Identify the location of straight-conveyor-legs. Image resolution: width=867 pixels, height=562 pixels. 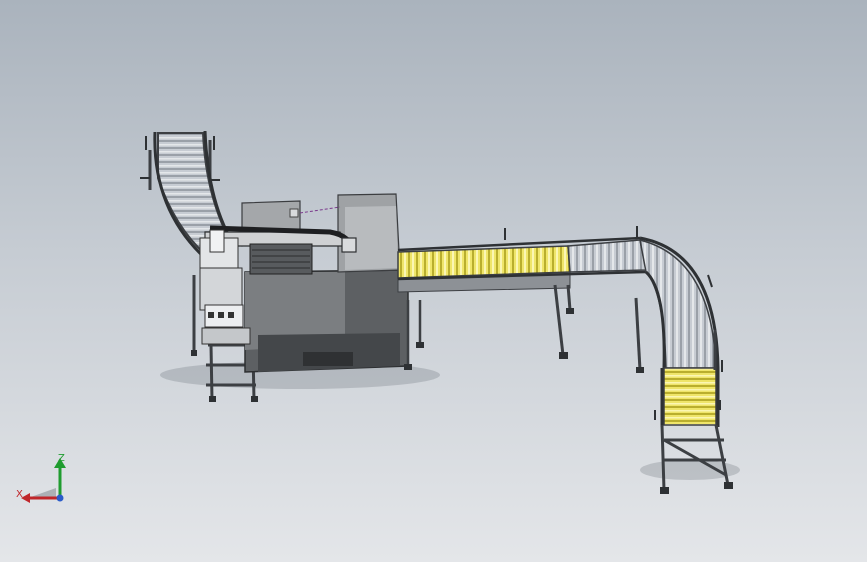
(562, 320).